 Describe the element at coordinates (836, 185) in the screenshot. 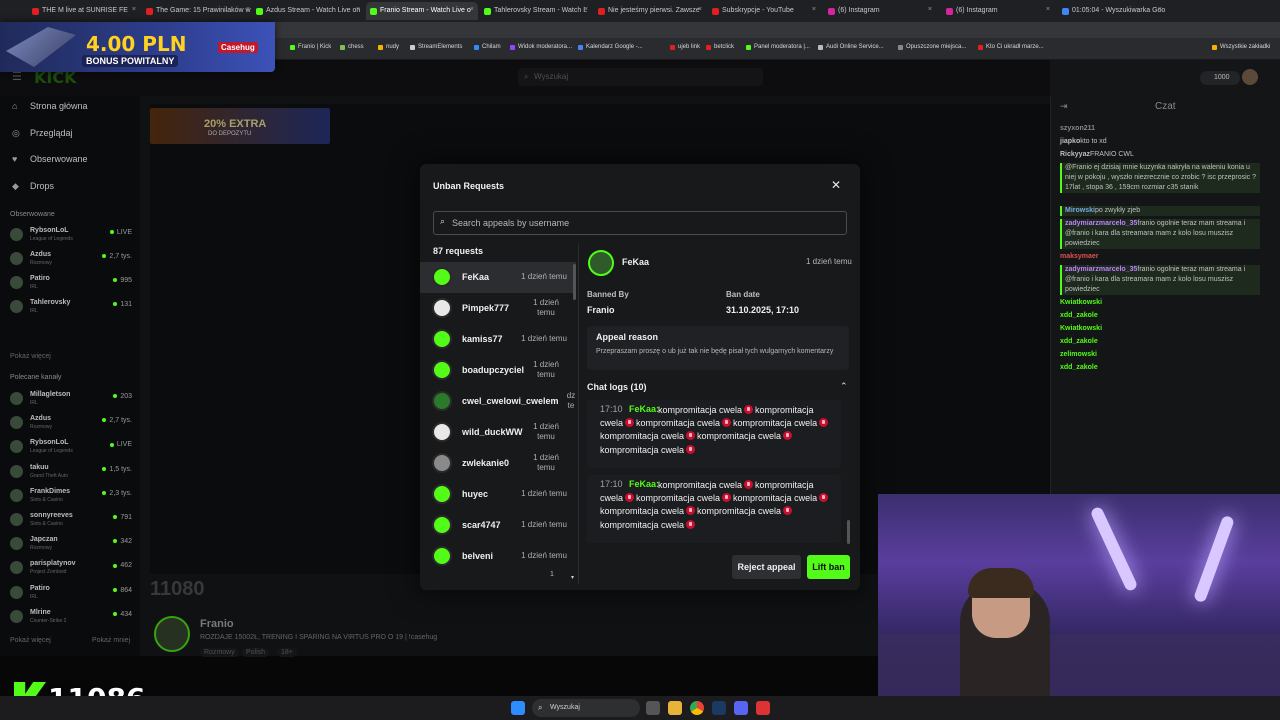

I see `close-icon: ✕` at that location.